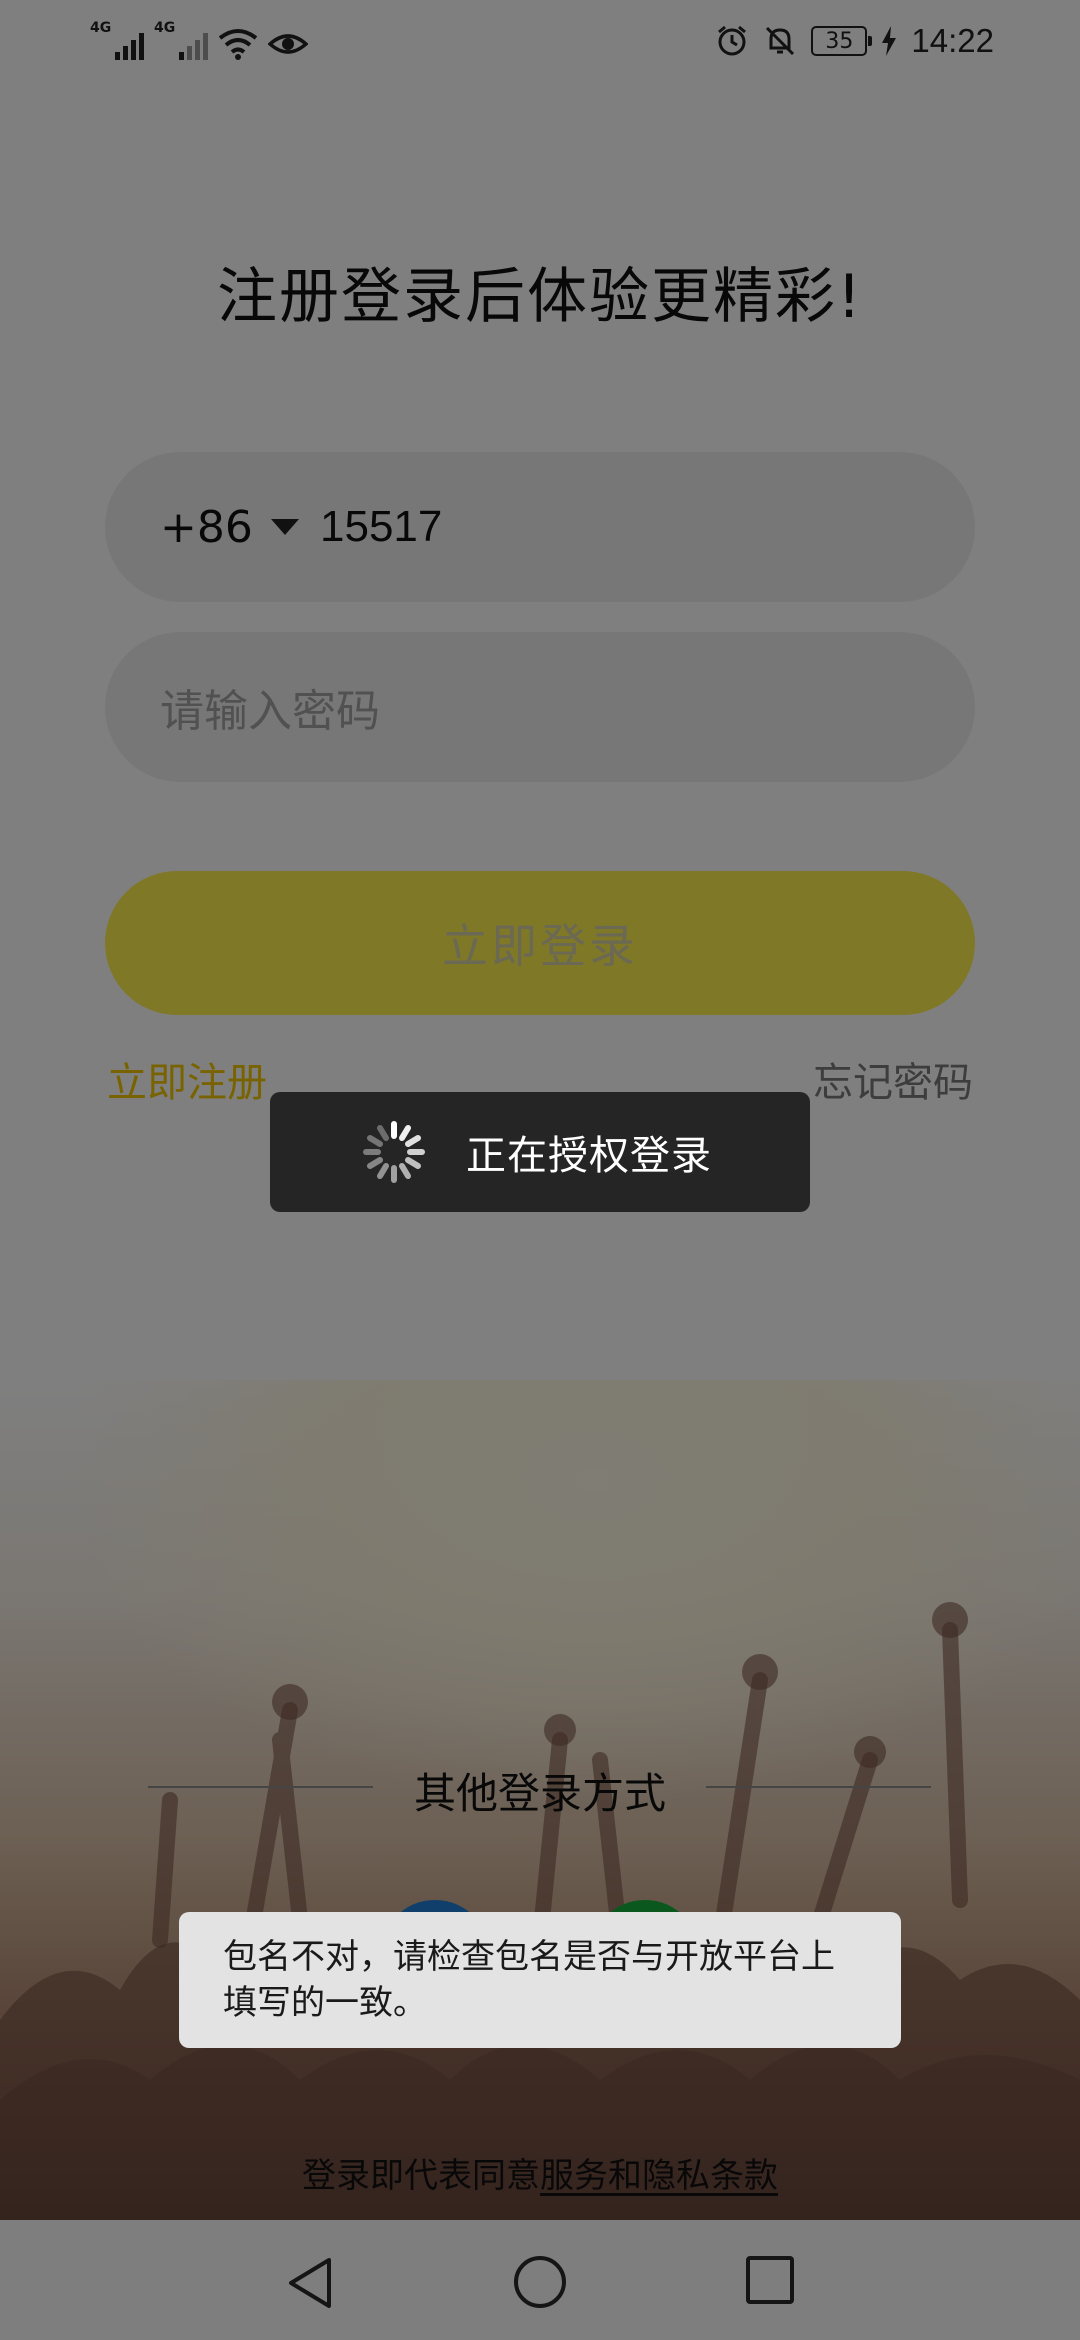  I want to click on error-toast: 包名不对，请检查包名是否与开放平台上填写的一致。, so click(540, 1980).